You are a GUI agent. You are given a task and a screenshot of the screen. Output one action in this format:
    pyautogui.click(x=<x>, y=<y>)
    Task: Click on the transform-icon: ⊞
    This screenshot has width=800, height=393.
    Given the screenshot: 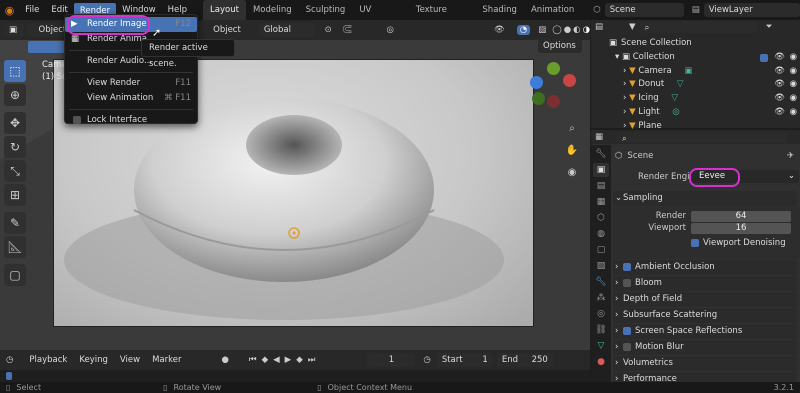 What is the action you would take?
    pyautogui.click(x=15, y=195)
    